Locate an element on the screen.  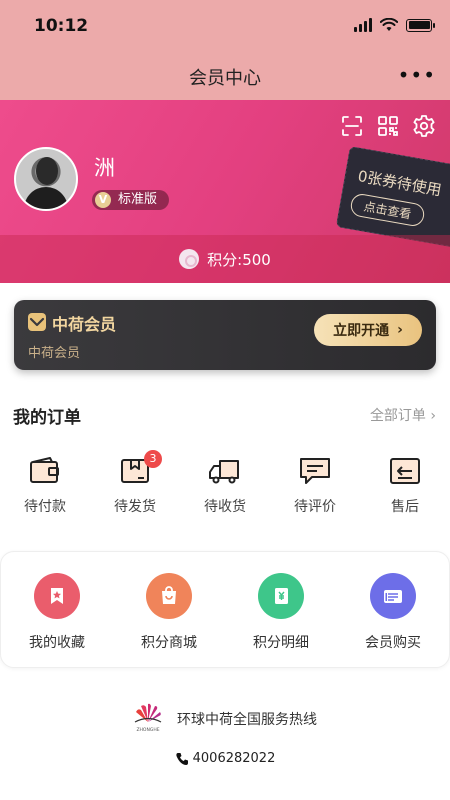
vip-membership-card: 中荷会员 中荷会员 立即开通 › is located at coordinates (225, 335).